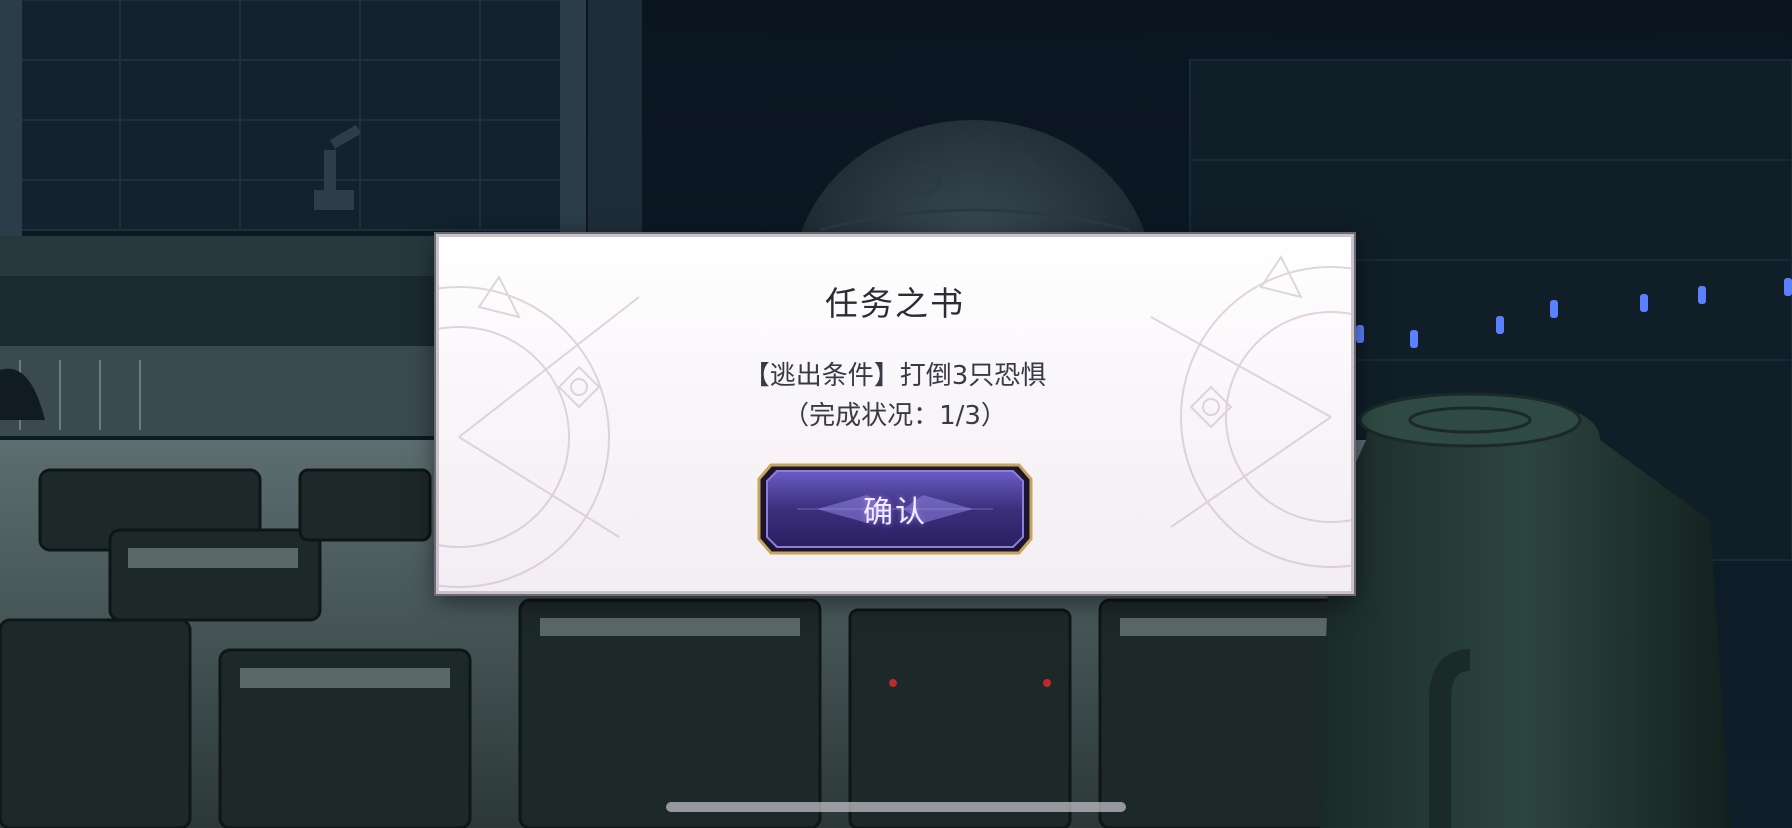  I want to click on confirm-button: 确认, so click(895, 509).